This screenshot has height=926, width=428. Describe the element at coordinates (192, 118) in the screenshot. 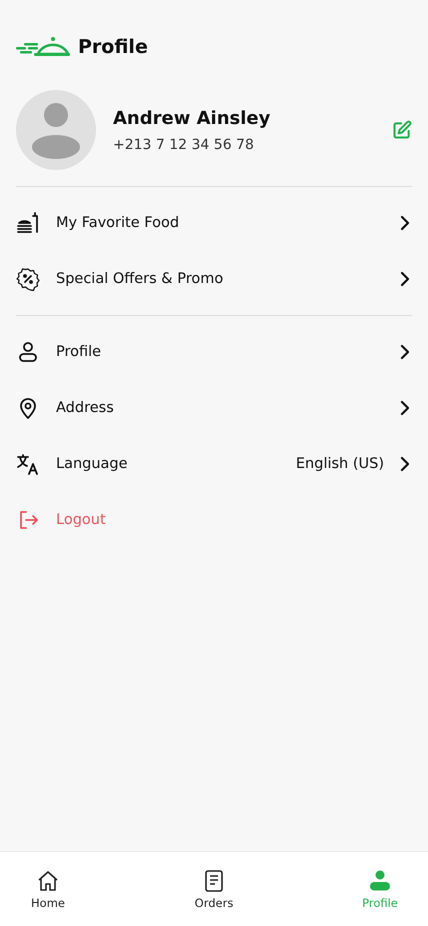

I see `user-name: Andrew Ainsley` at that location.